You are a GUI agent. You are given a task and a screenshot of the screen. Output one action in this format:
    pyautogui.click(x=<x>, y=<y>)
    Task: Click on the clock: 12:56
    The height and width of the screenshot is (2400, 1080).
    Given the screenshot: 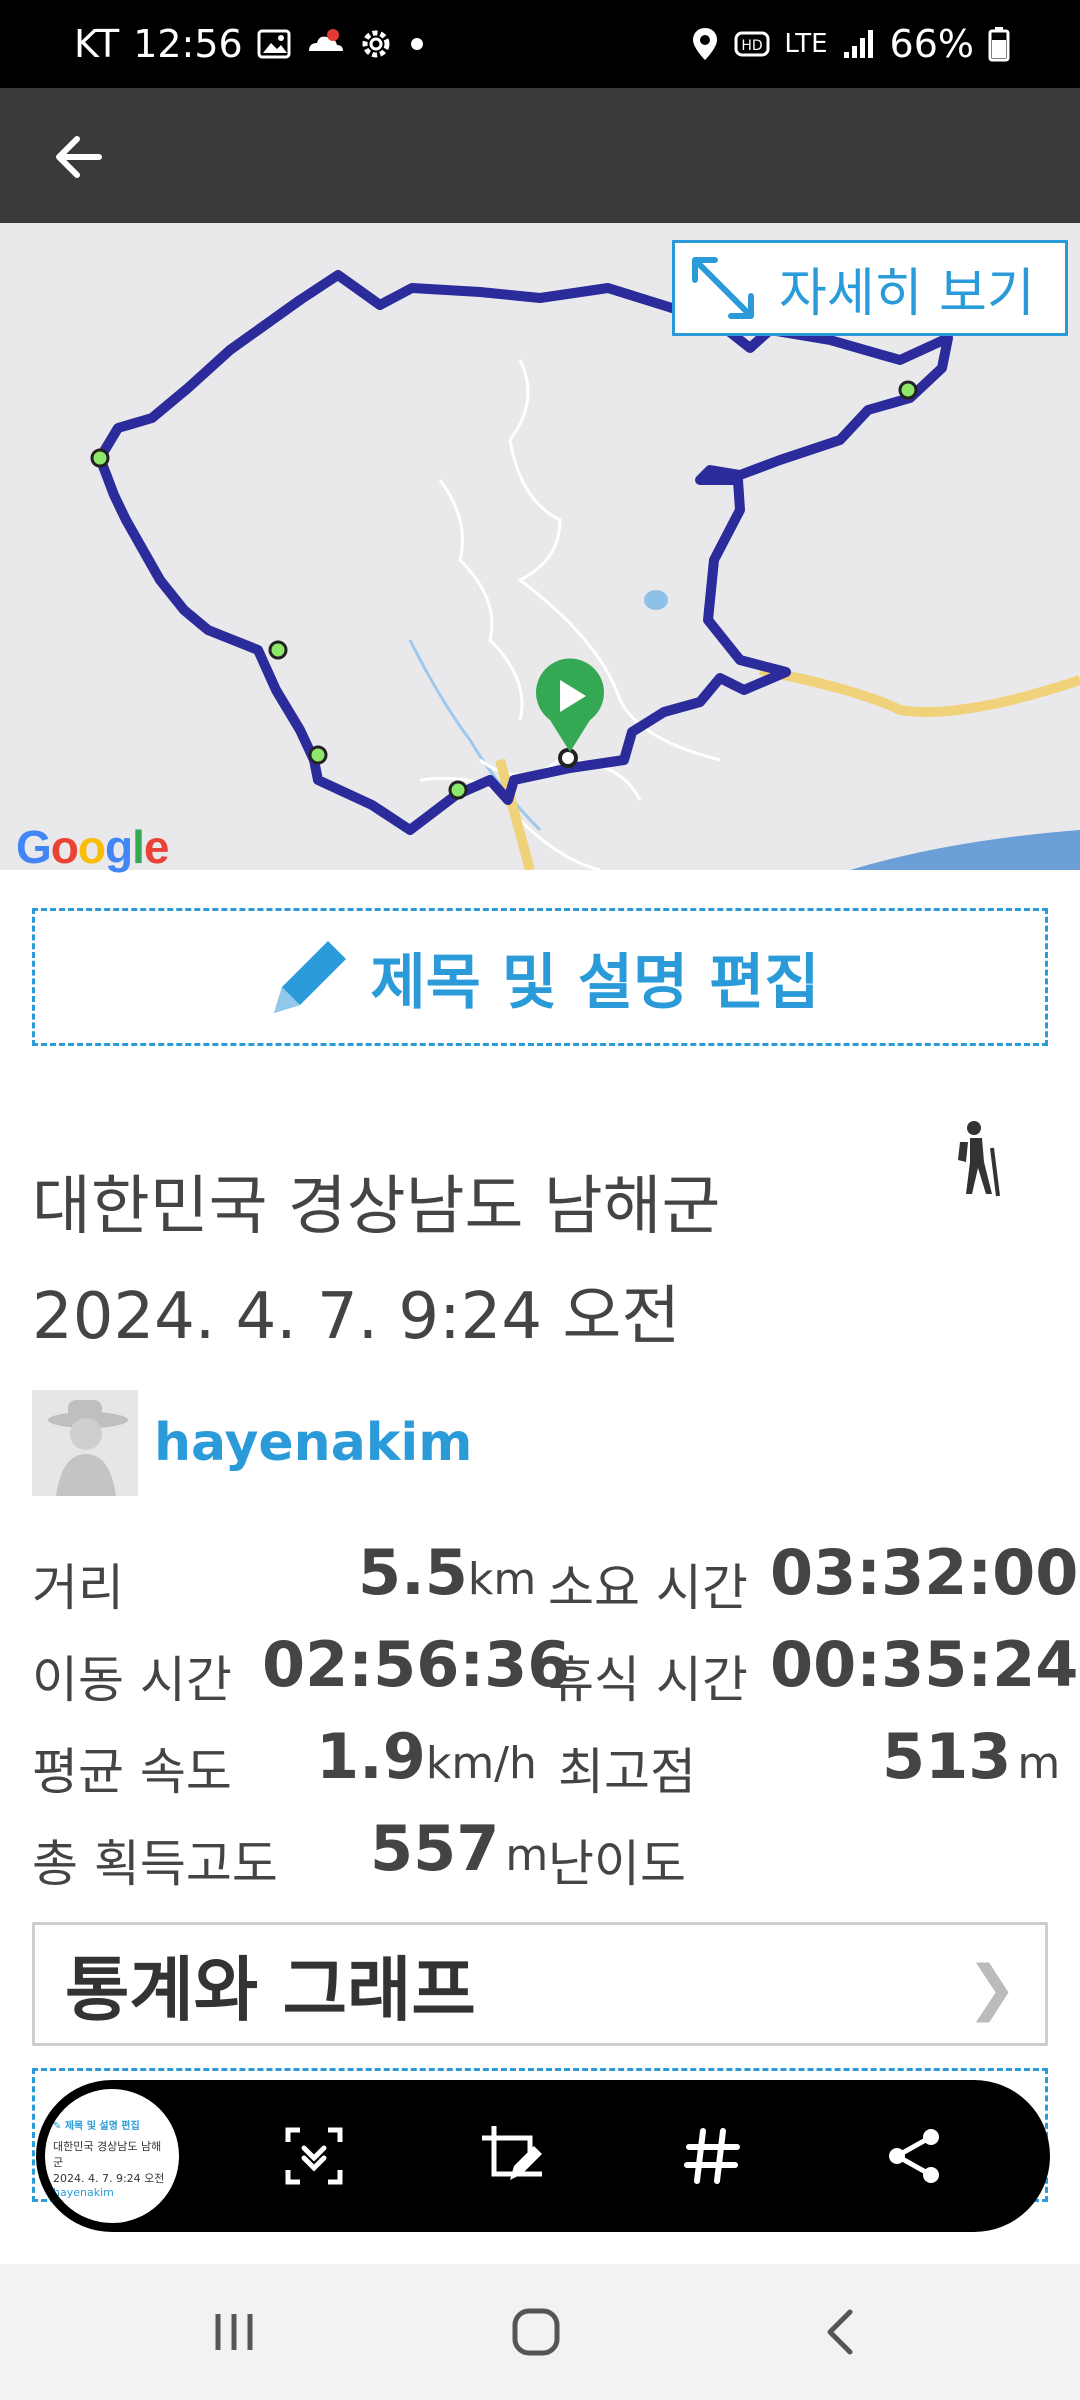 What is the action you would take?
    pyautogui.click(x=188, y=44)
    